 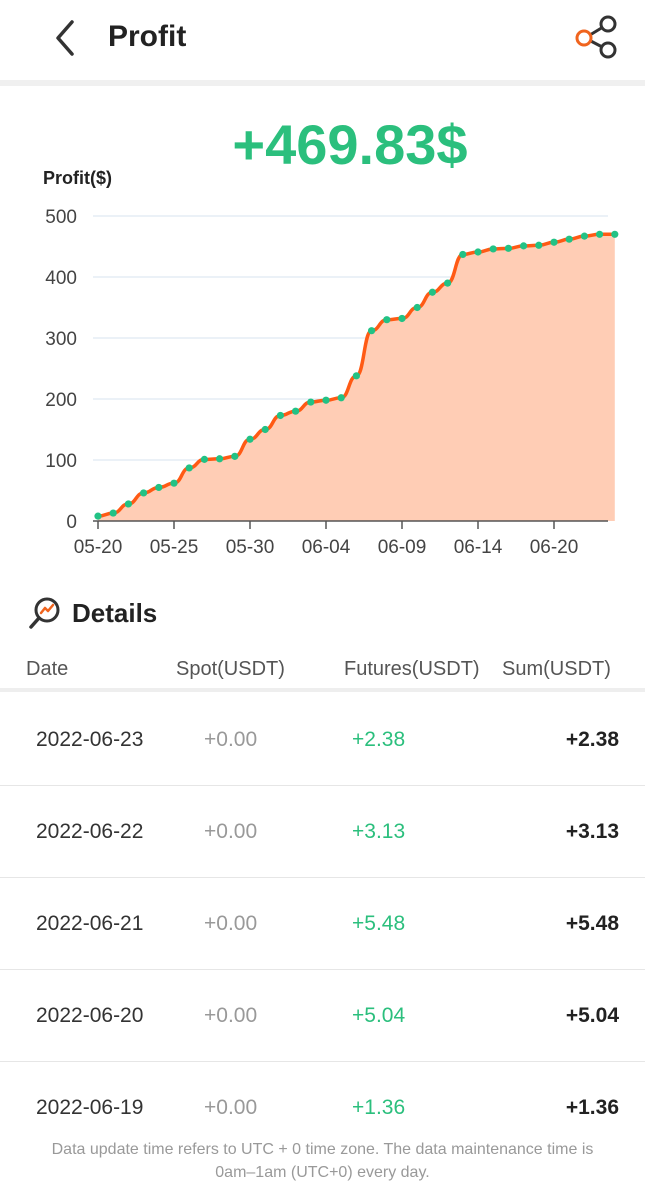 What do you see at coordinates (98, 547) in the screenshot?
I see `x-tick-label: 05-20` at bounding box center [98, 547].